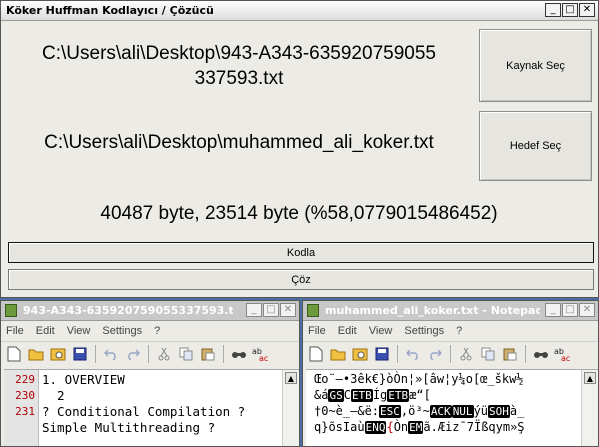 This screenshot has width=599, height=447. What do you see at coordinates (390, 411) in the screenshot?
I see `control-char-tag: ESC` at bounding box center [390, 411].